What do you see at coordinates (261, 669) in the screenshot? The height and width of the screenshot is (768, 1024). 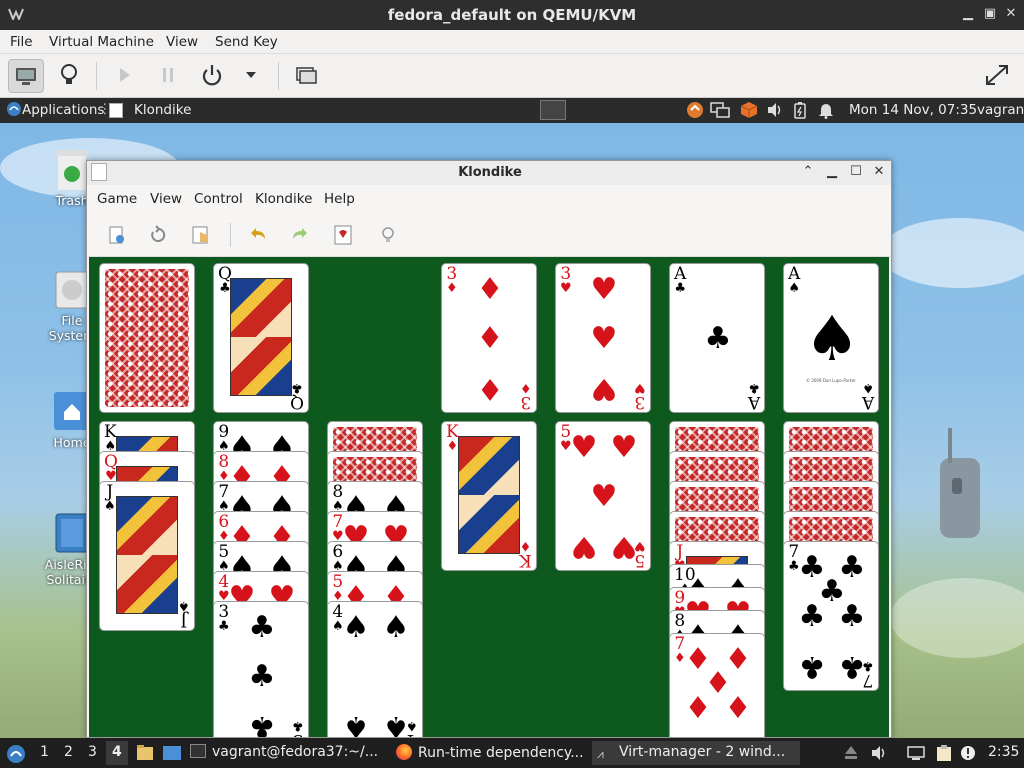 I see `card: ♣♣♣3♣3♣` at bounding box center [261, 669].